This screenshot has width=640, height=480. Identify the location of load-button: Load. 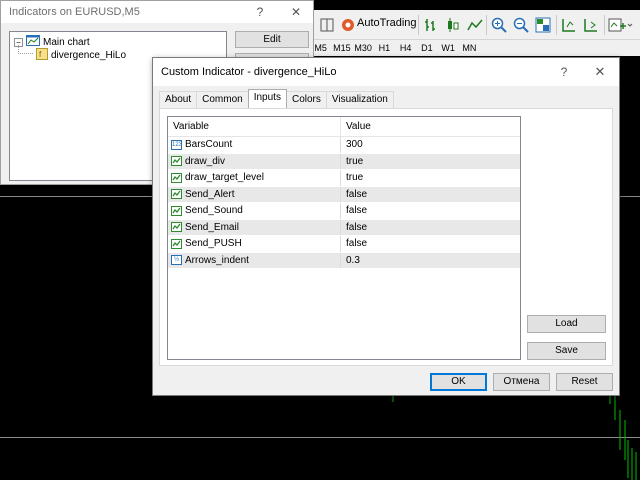
(566, 324).